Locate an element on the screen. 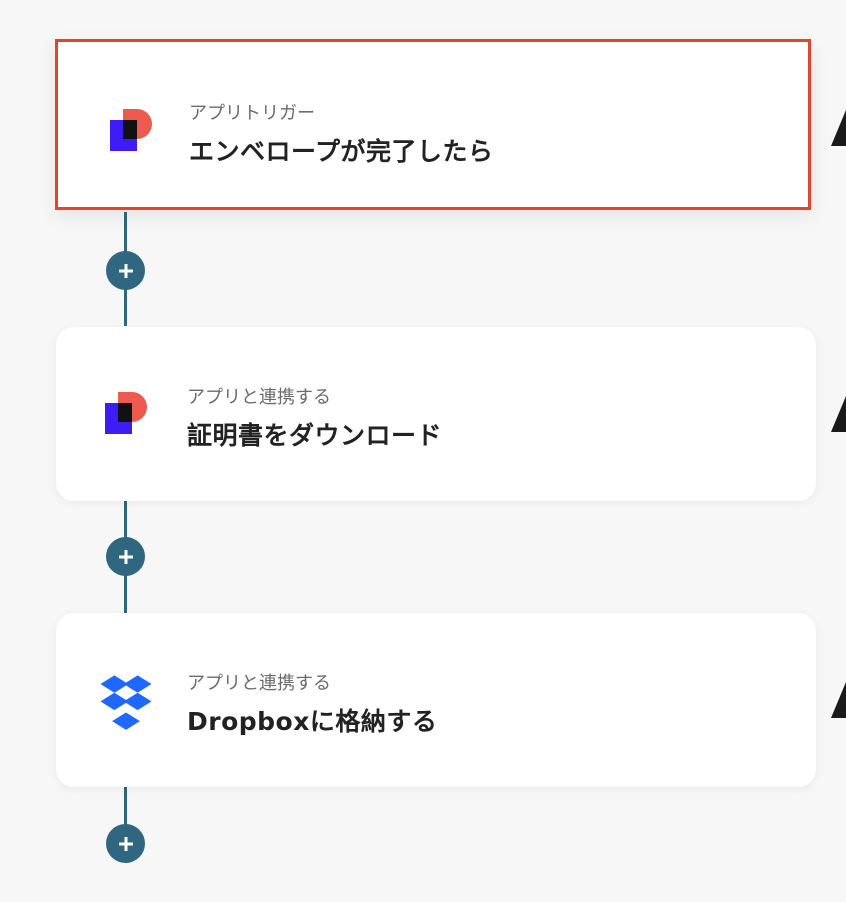 The image size is (846, 902). step-title: 証明書をダウンロード is located at coordinates (315, 435).